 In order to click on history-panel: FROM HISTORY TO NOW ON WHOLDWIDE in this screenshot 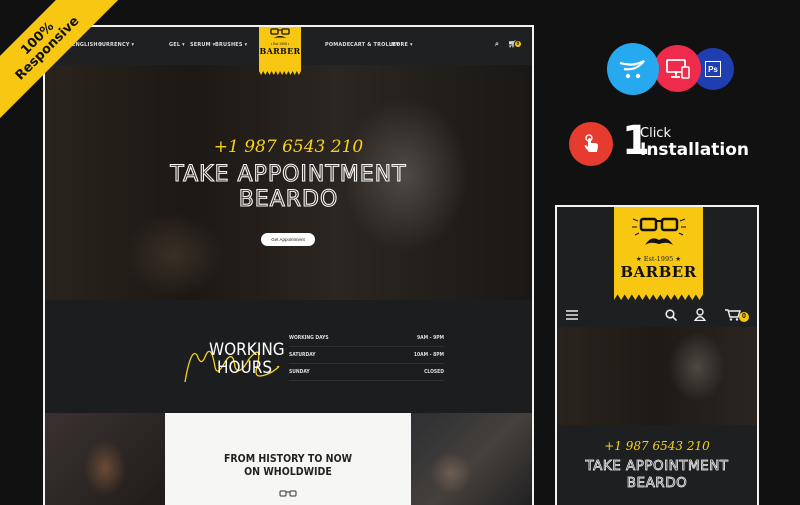, I will do `click(288, 459)`.